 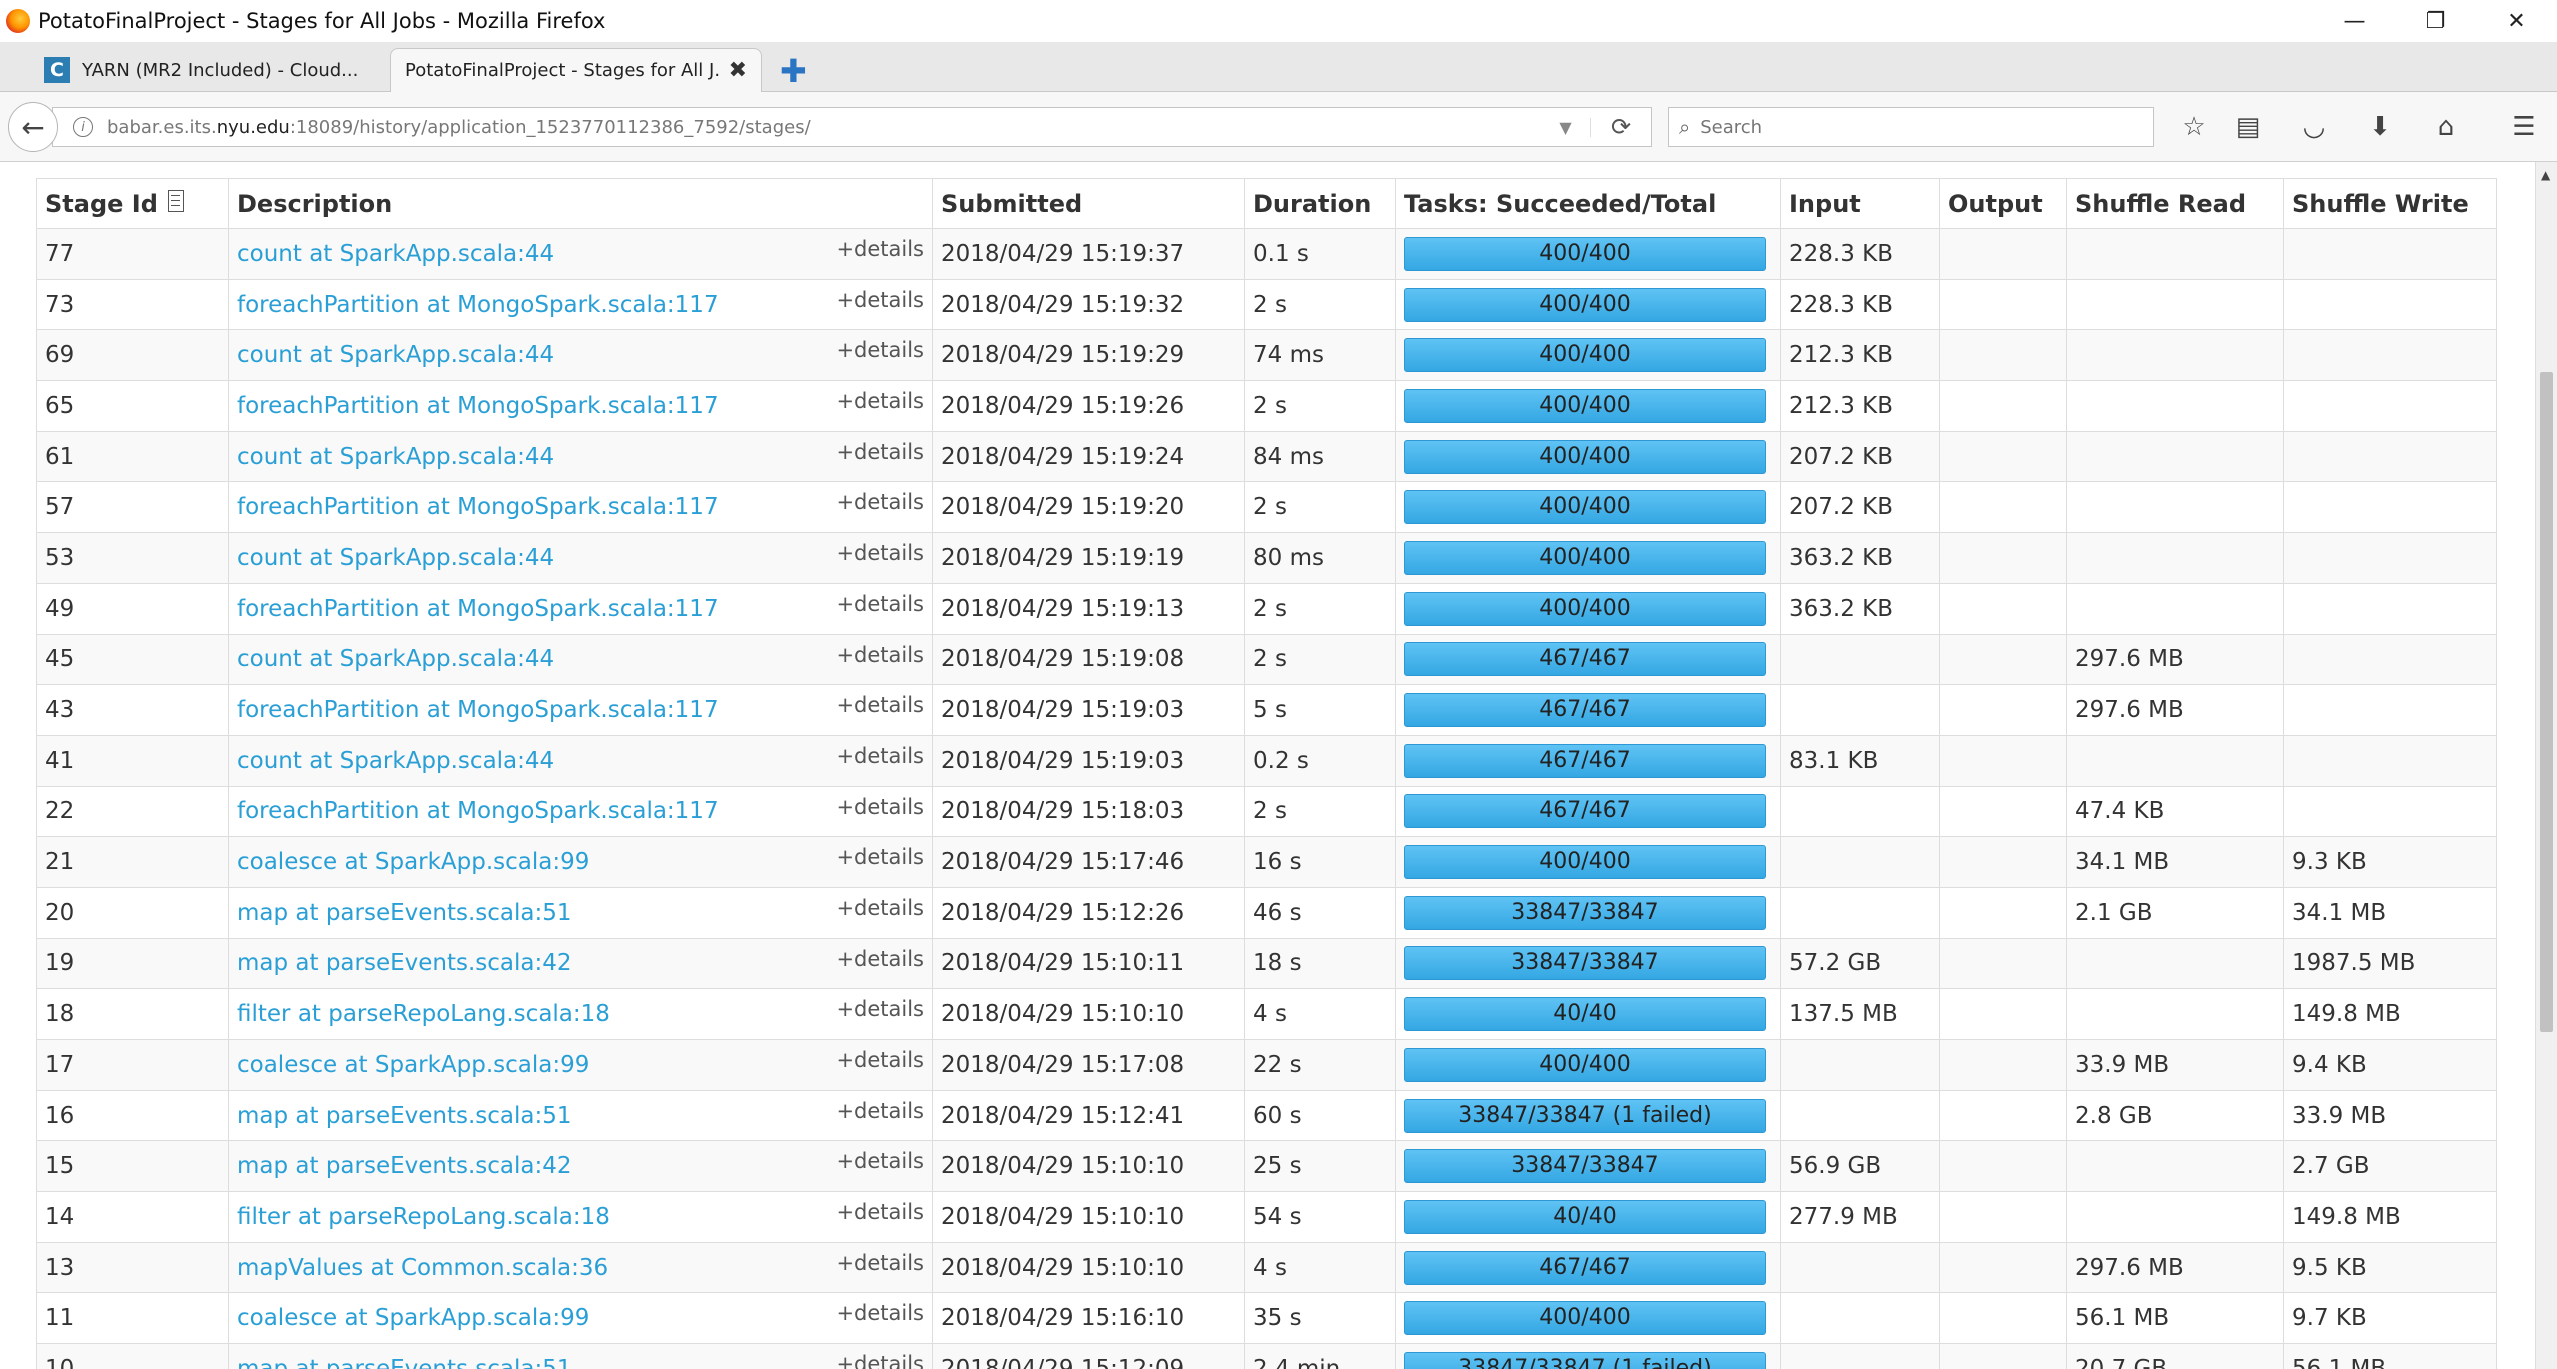 I want to click on vertical-scrollbar: ▲, so click(x=2546, y=765).